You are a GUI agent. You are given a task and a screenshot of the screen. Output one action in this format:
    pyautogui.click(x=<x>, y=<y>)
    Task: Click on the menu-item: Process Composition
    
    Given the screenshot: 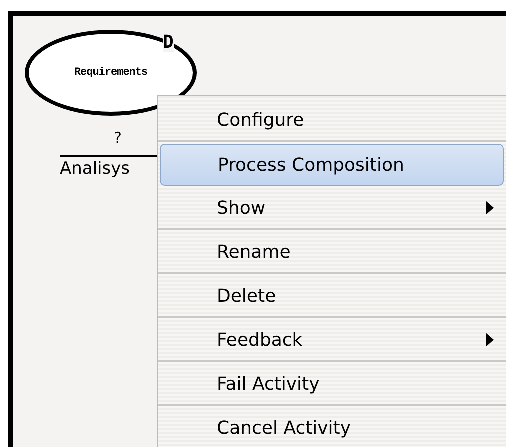 What is the action you would take?
    pyautogui.click(x=332, y=165)
    